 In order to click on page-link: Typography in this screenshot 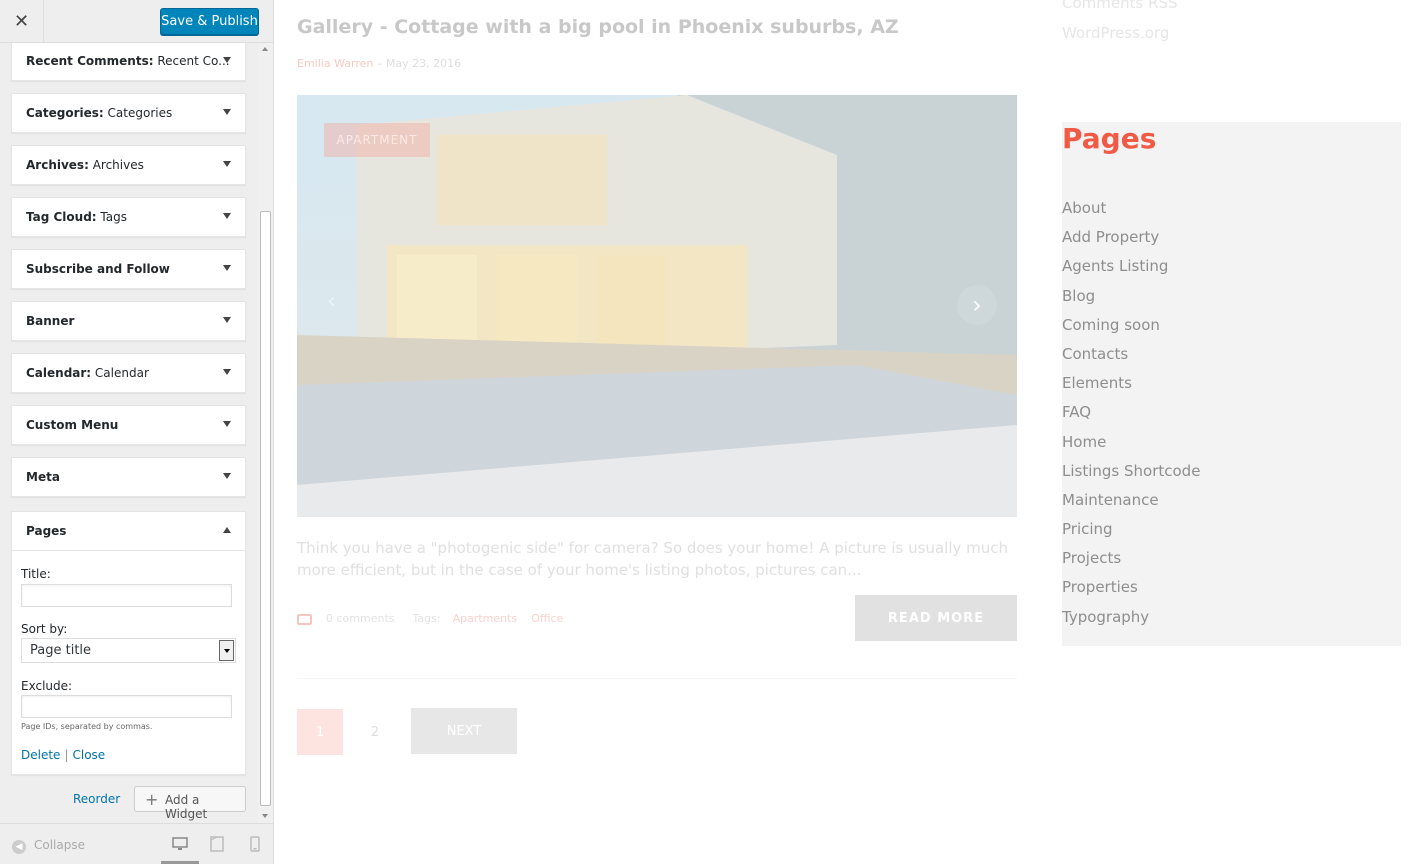, I will do `click(1131, 619)`.